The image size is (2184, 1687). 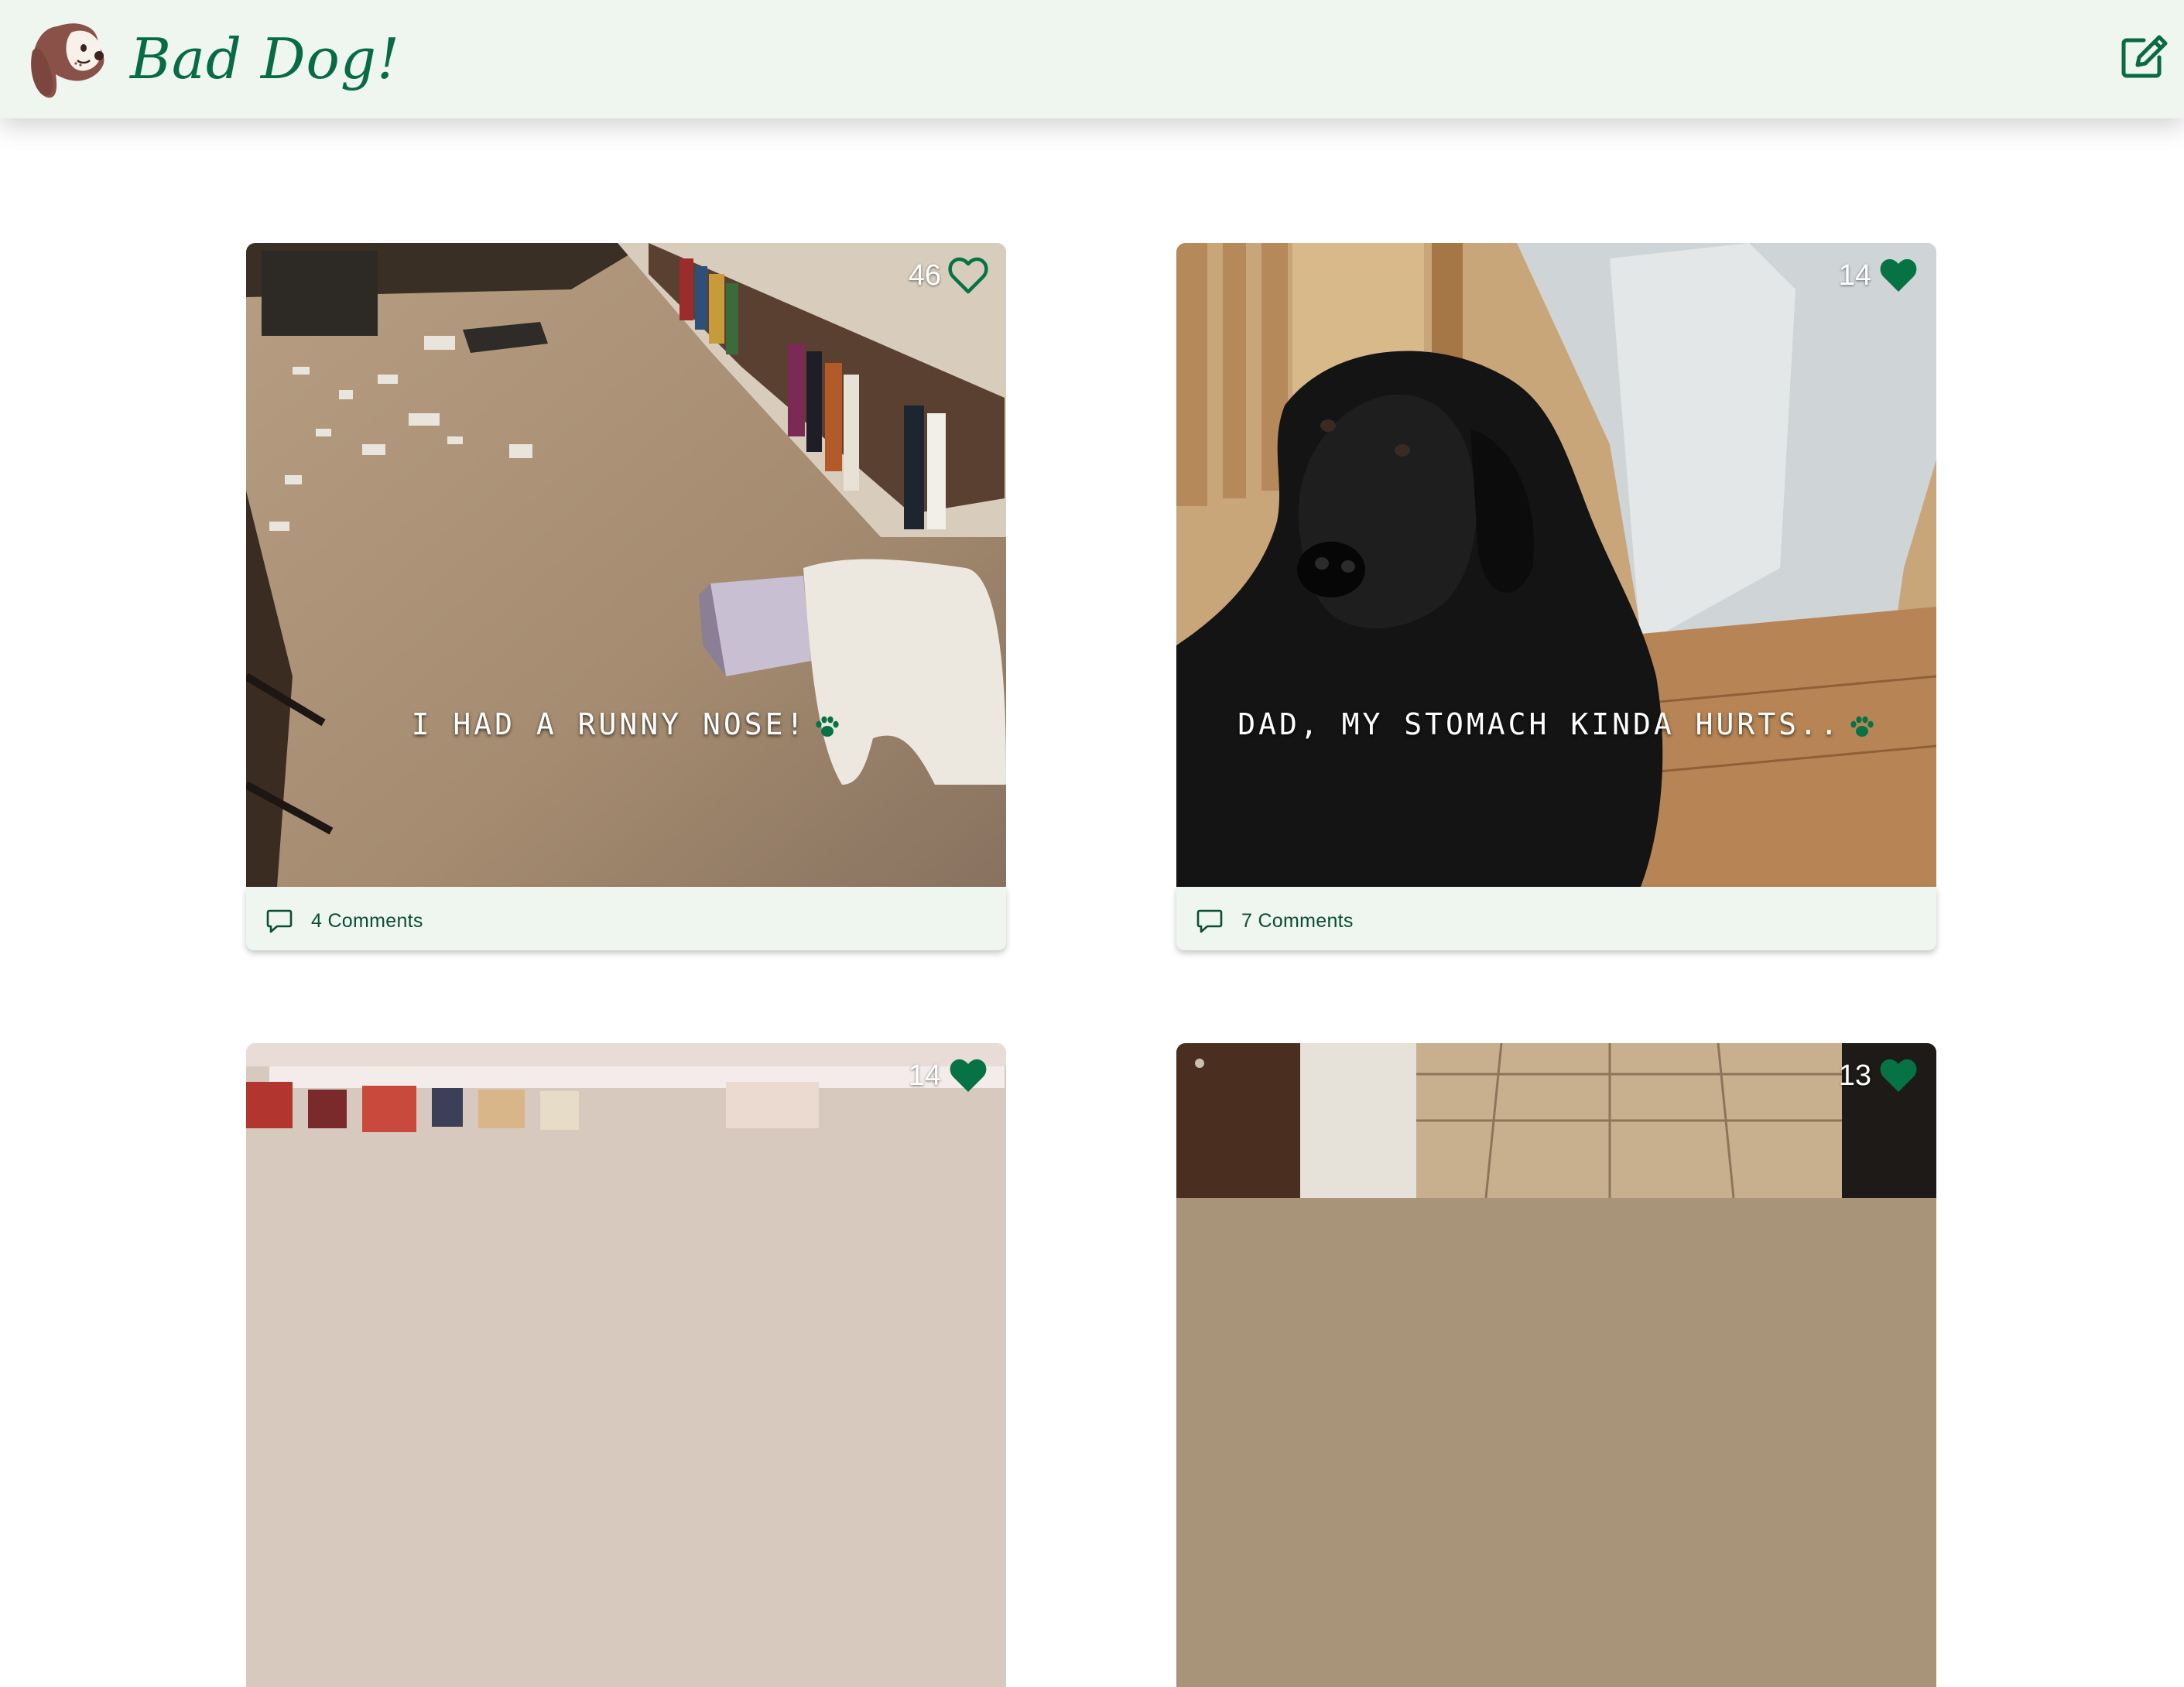 What do you see at coordinates (2145, 56) in the screenshot?
I see `edit-icon` at bounding box center [2145, 56].